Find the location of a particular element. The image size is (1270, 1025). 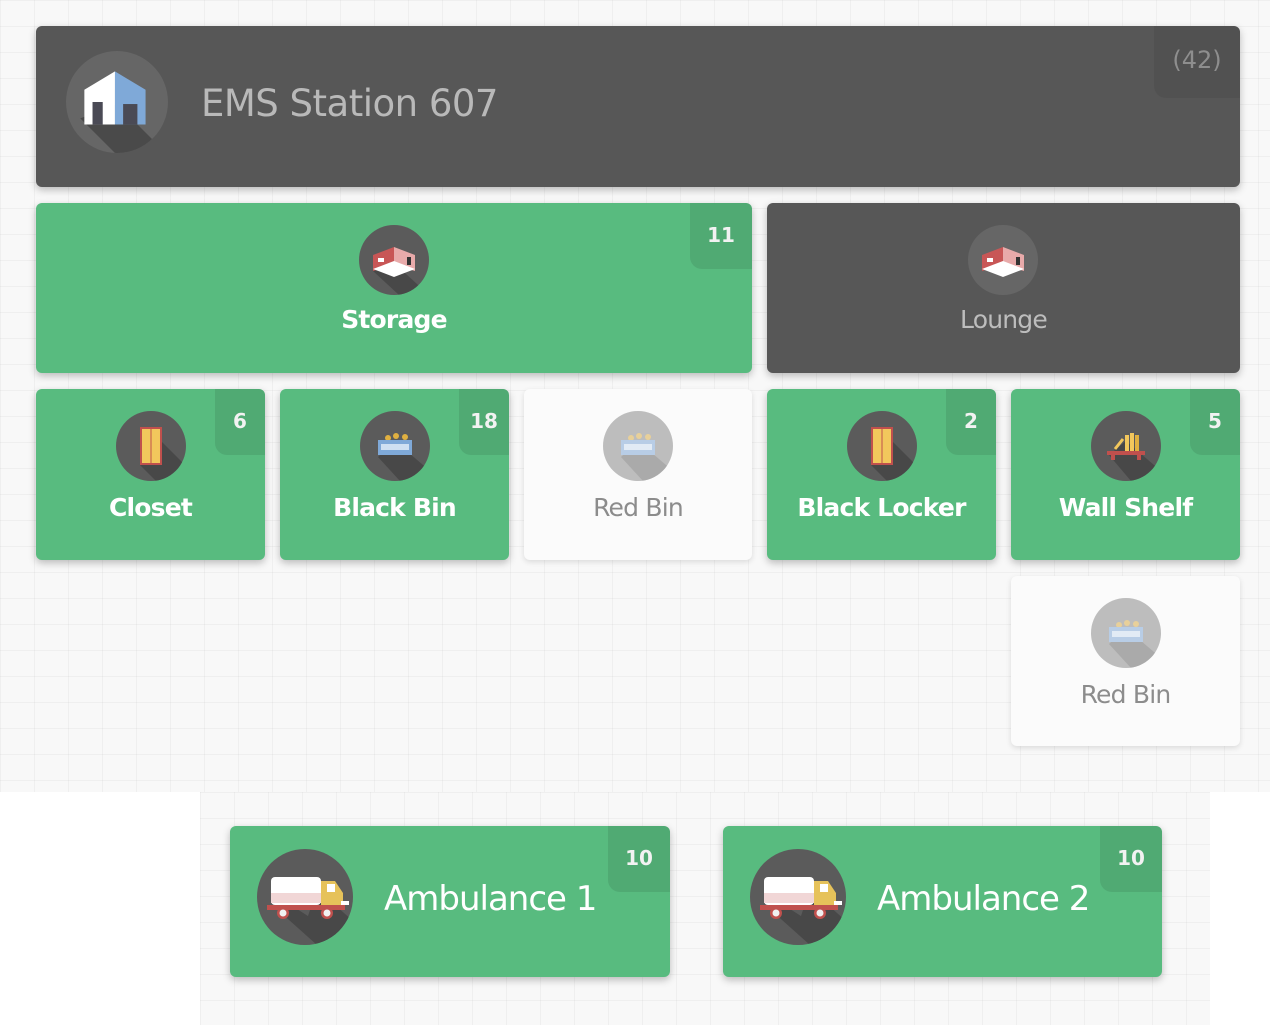

container-tile-closet: Closet 6 is located at coordinates (150, 474).